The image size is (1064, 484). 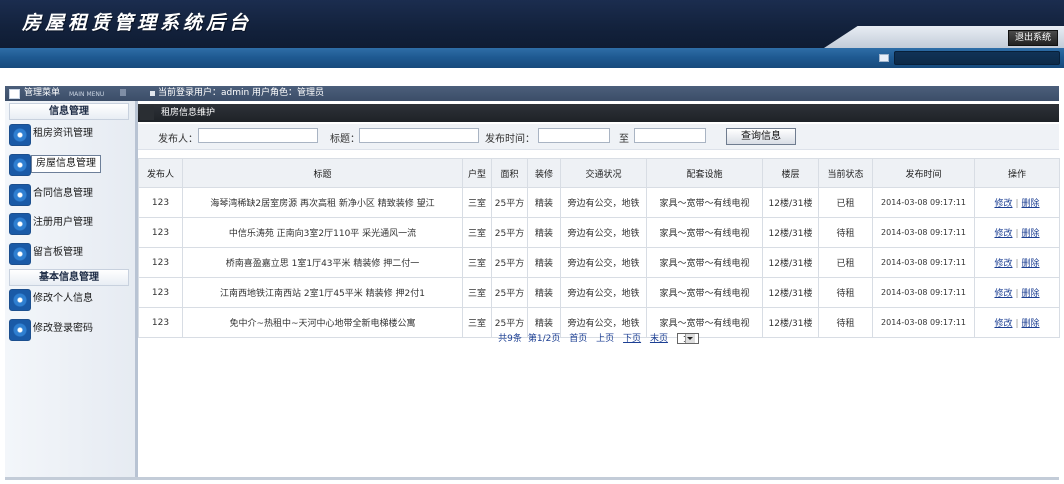 What do you see at coordinates (322, 292) in the screenshot?
I see `table-cell: 江南西地铁江南西站 2室1厅45平米 精装修 押2付1` at bounding box center [322, 292].